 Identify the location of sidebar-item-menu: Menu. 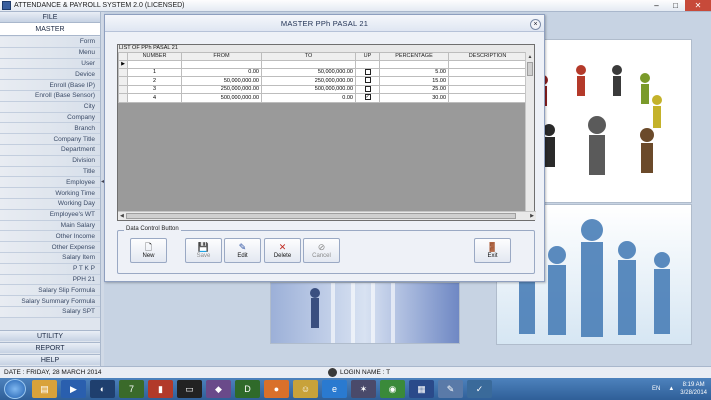
(50, 53).